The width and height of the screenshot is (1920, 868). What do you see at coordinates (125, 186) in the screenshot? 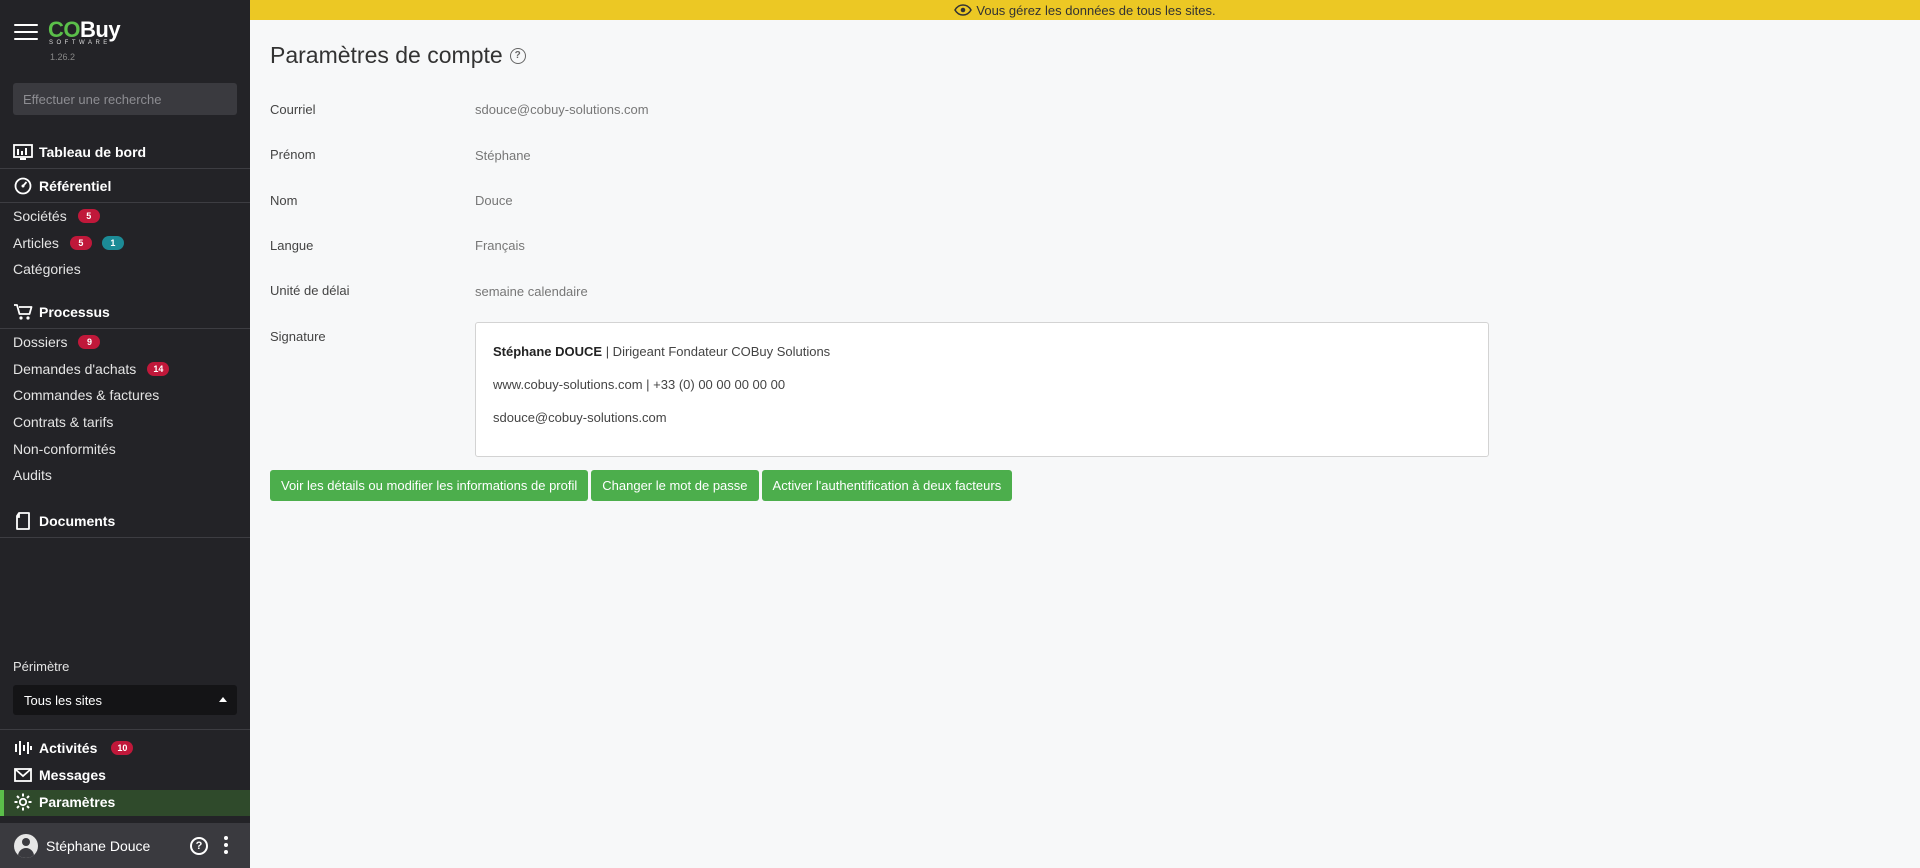
I see `nav-referentiel: Référentiel` at bounding box center [125, 186].